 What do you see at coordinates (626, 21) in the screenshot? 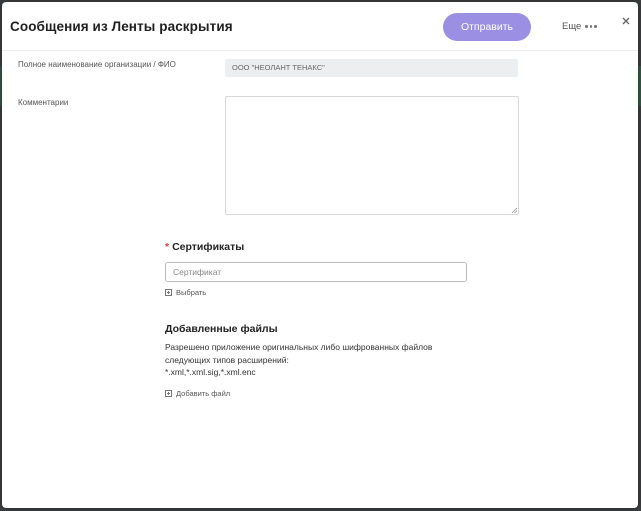
I see `close-icon` at bounding box center [626, 21].